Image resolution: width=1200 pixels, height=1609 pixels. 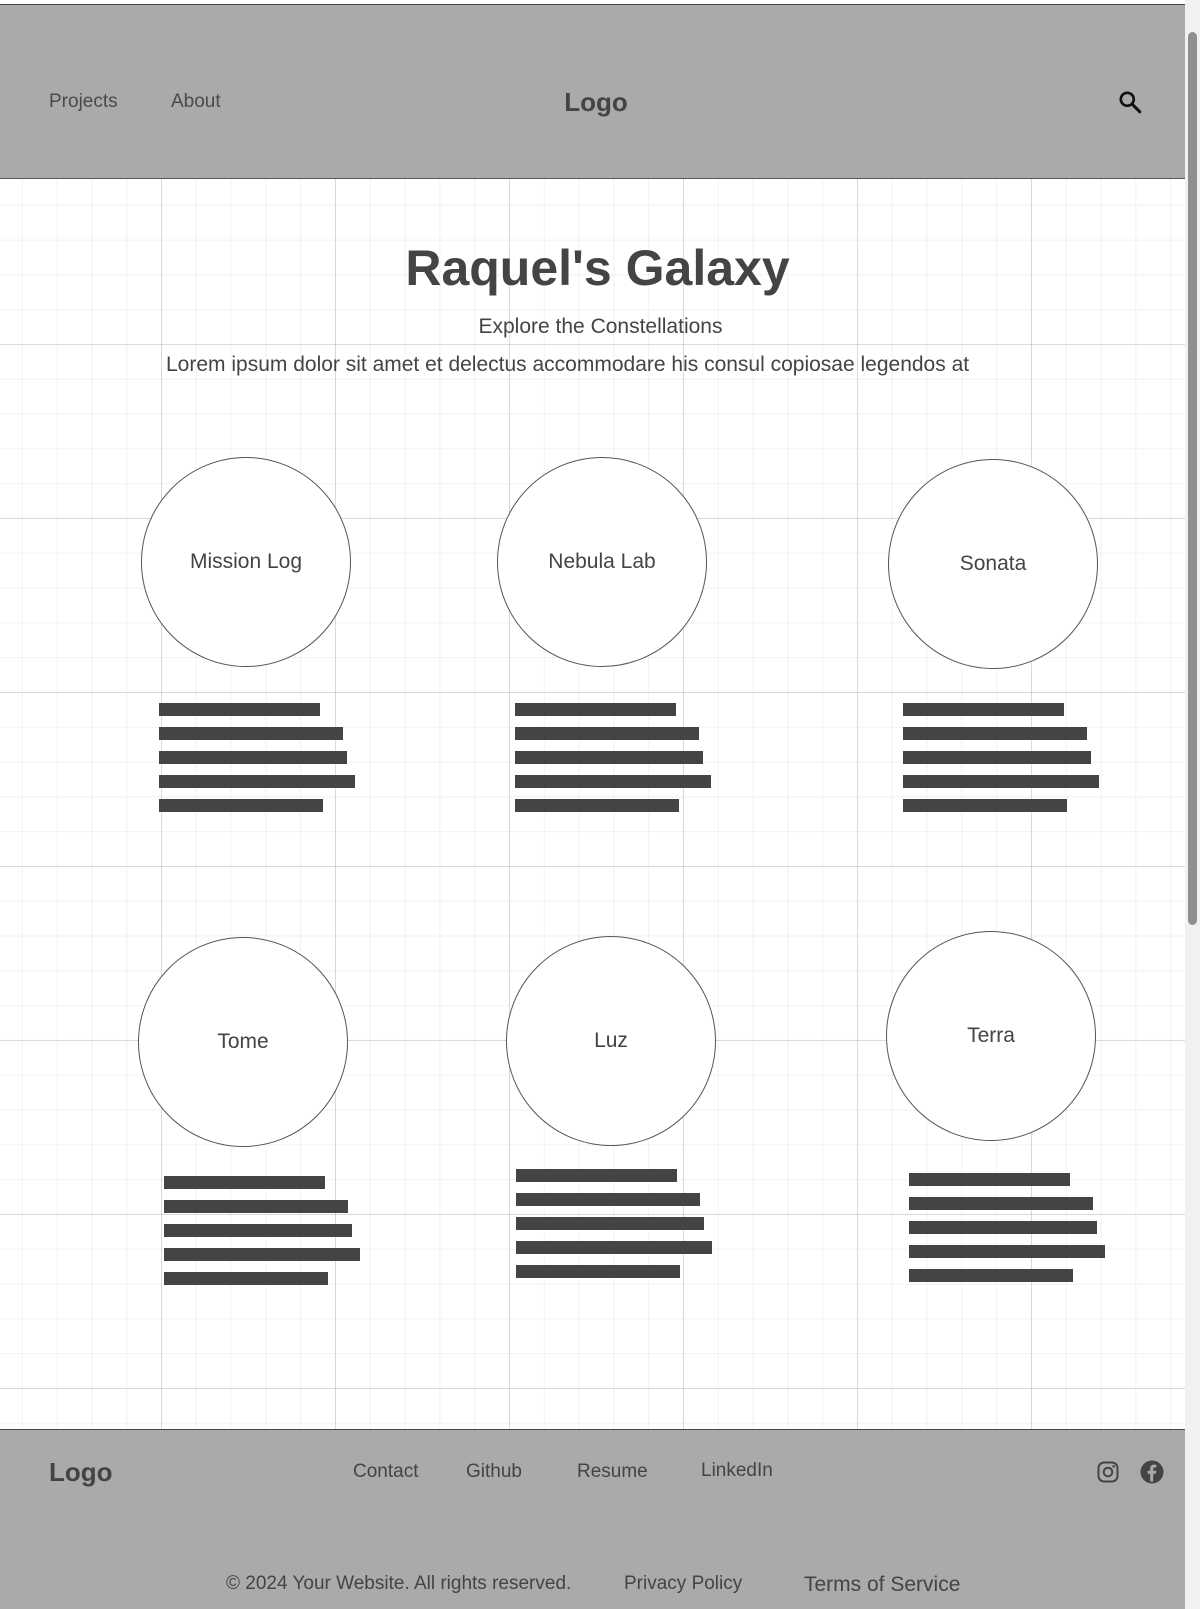 I want to click on project-card-tome: Tome, so click(x=243, y=1042).